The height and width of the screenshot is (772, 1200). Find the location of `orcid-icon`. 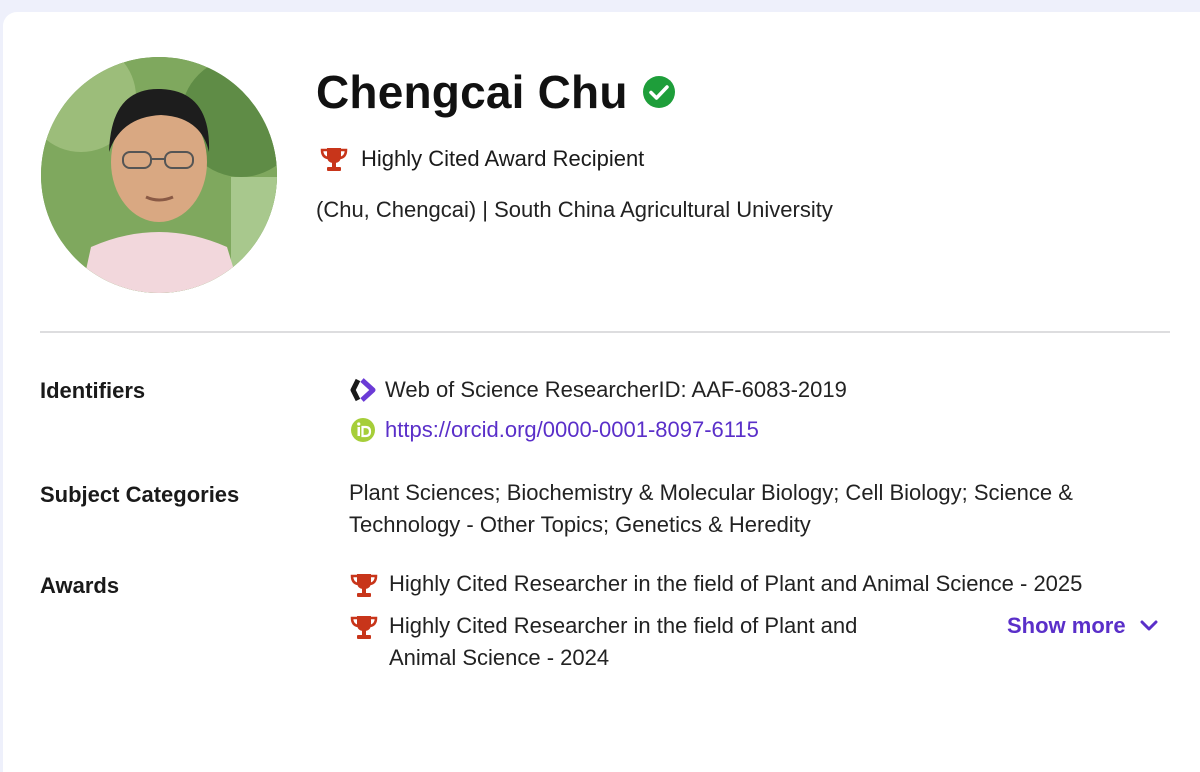

orcid-icon is located at coordinates (363, 430).